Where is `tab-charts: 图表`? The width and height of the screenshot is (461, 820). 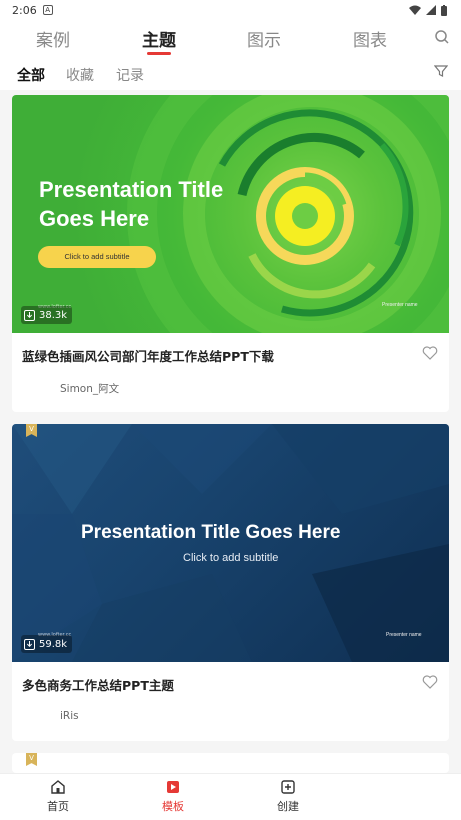
tab-charts: 图表 is located at coordinates (370, 38).